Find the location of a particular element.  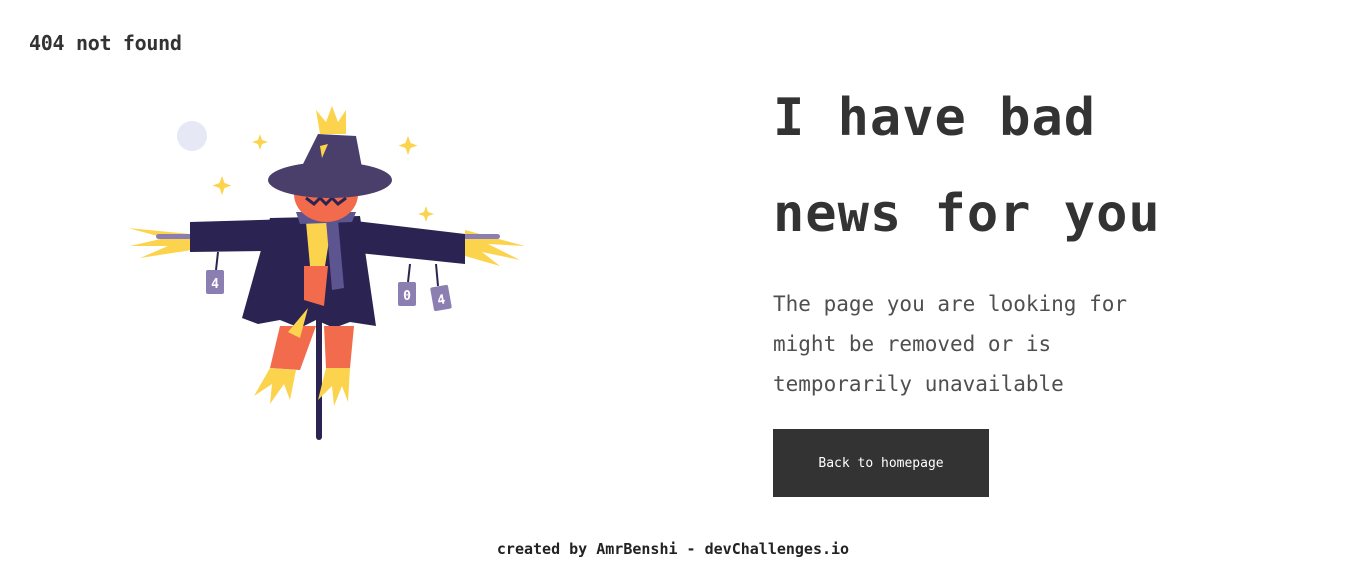

footer-credit: created by AmrBenshi - devChallenges.io is located at coordinates (673, 549).